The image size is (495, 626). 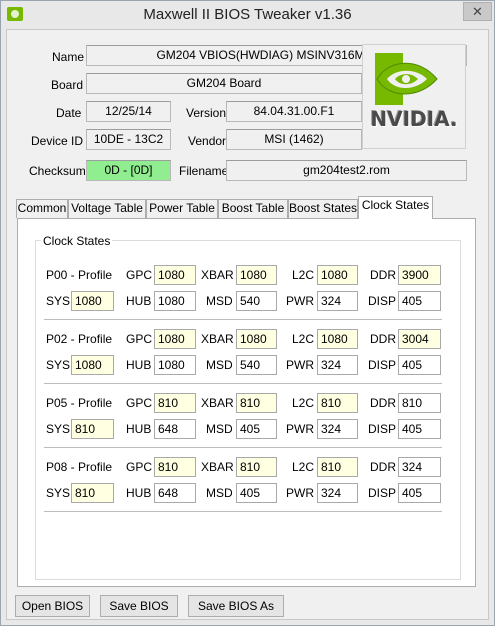 What do you see at coordinates (204, 171) in the screenshot?
I see `filename-label: Filename` at bounding box center [204, 171].